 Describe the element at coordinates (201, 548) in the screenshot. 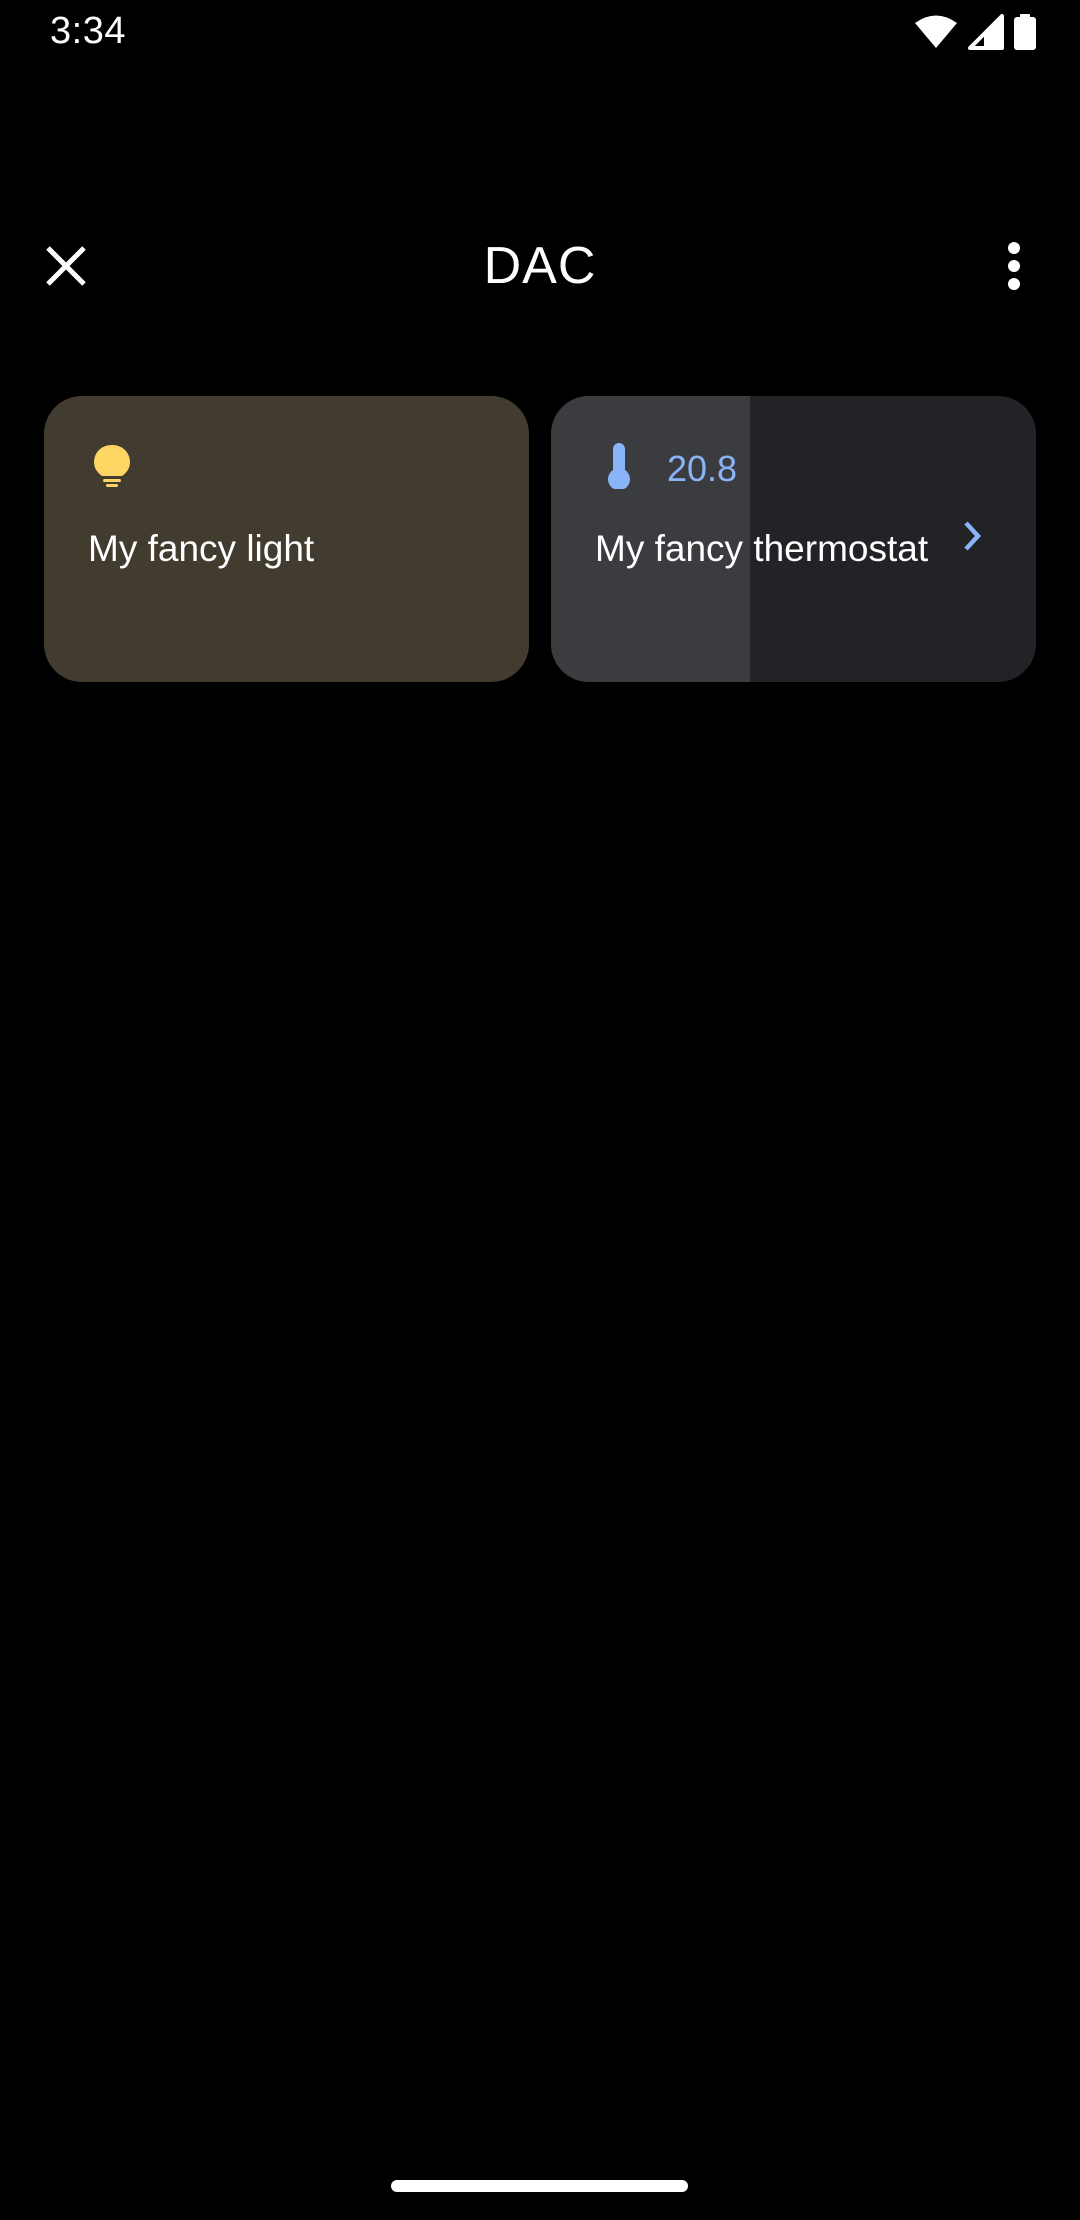

I see `control-title: My fancy light` at that location.